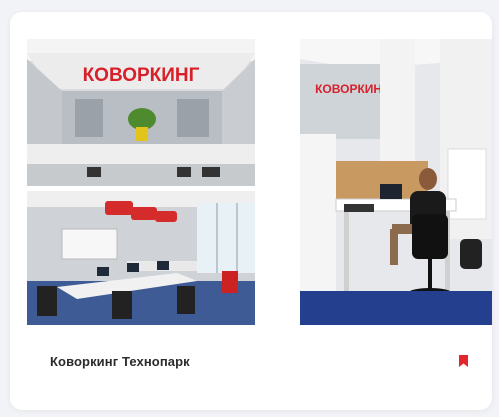  Describe the element at coordinates (352, 89) in the screenshot. I see `coworking-wall-sign: КОВОРКИНГ` at that location.